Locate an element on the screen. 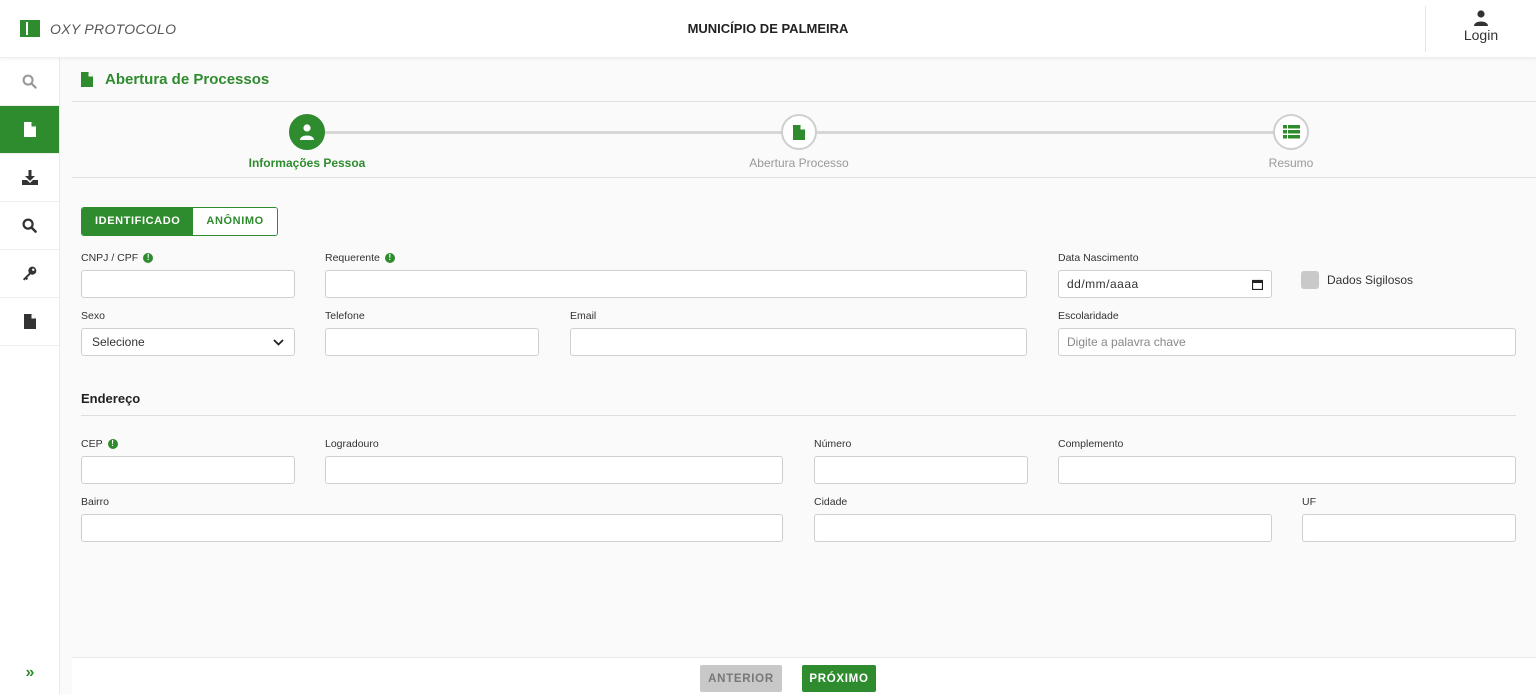 The image size is (1536, 694). numero-label: Número is located at coordinates (833, 444).